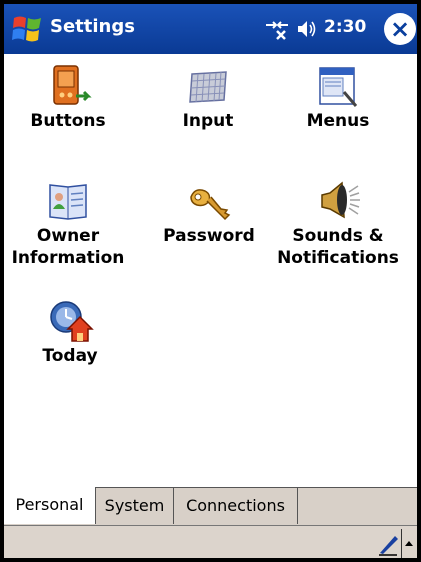 This screenshot has height=562, width=421. Describe the element at coordinates (338, 121) in the screenshot. I see `item-label: Menus` at that location.